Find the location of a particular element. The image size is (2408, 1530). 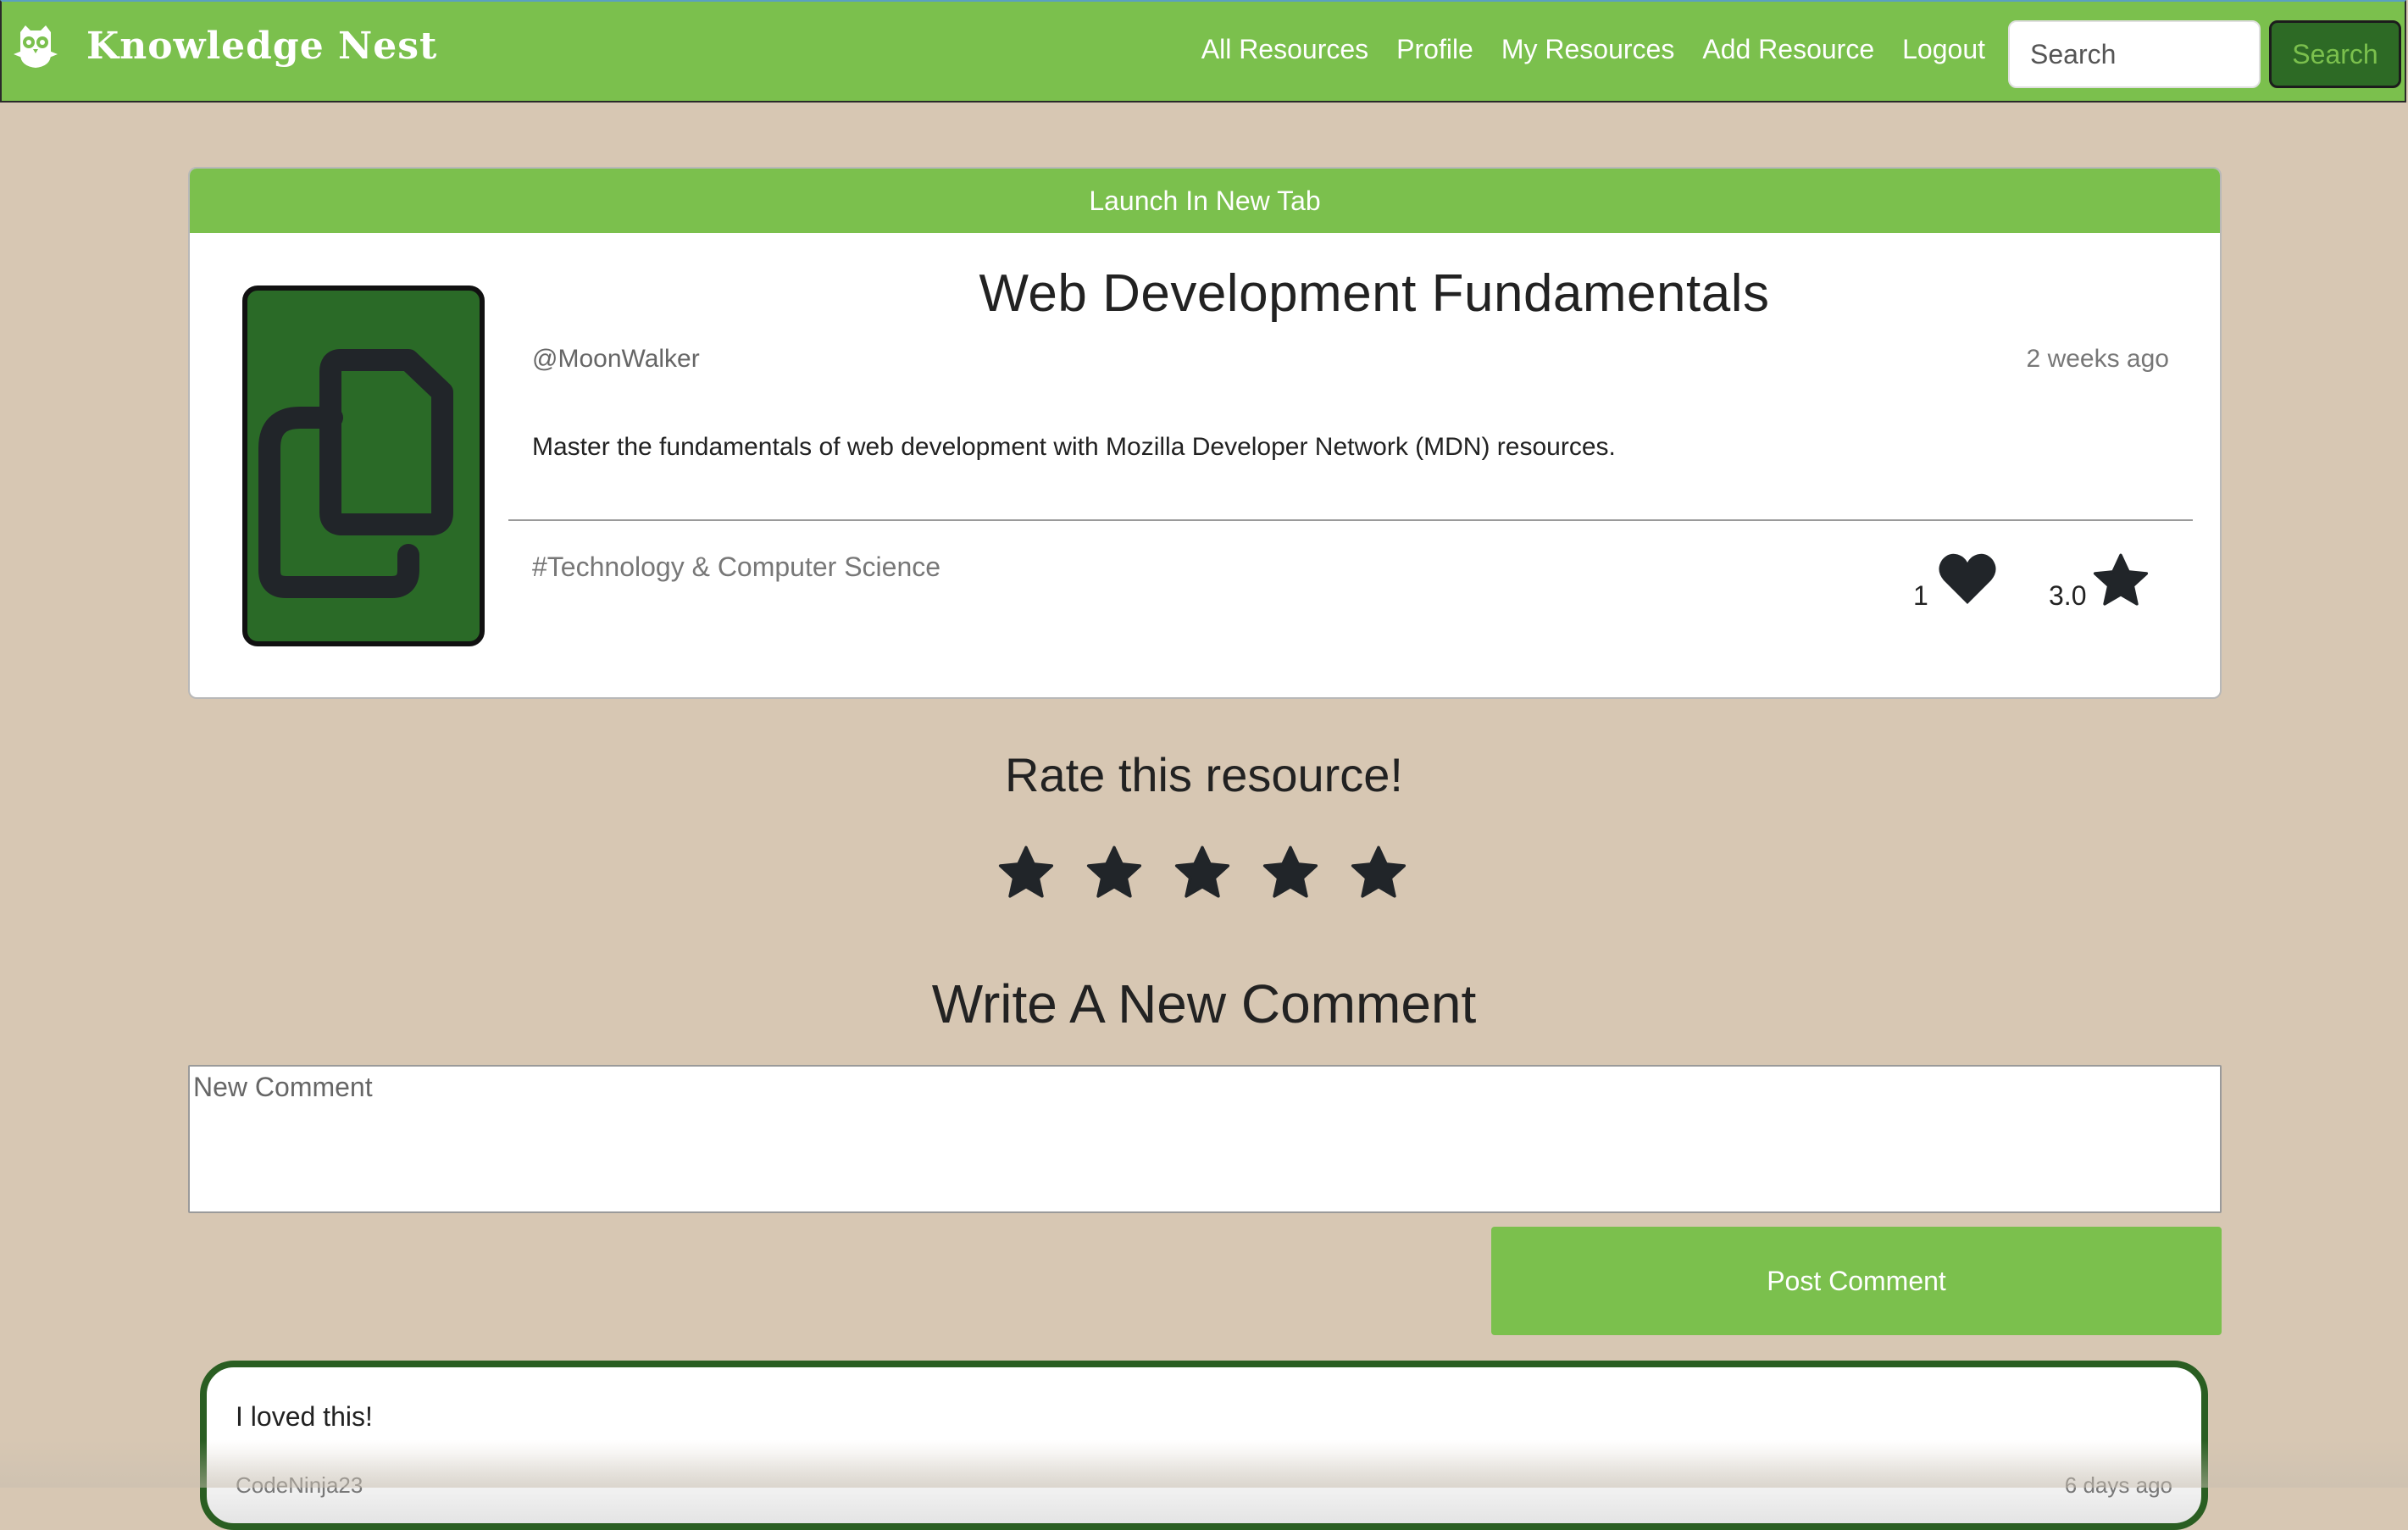

brand: Knowledge Nest is located at coordinates (223, 45).